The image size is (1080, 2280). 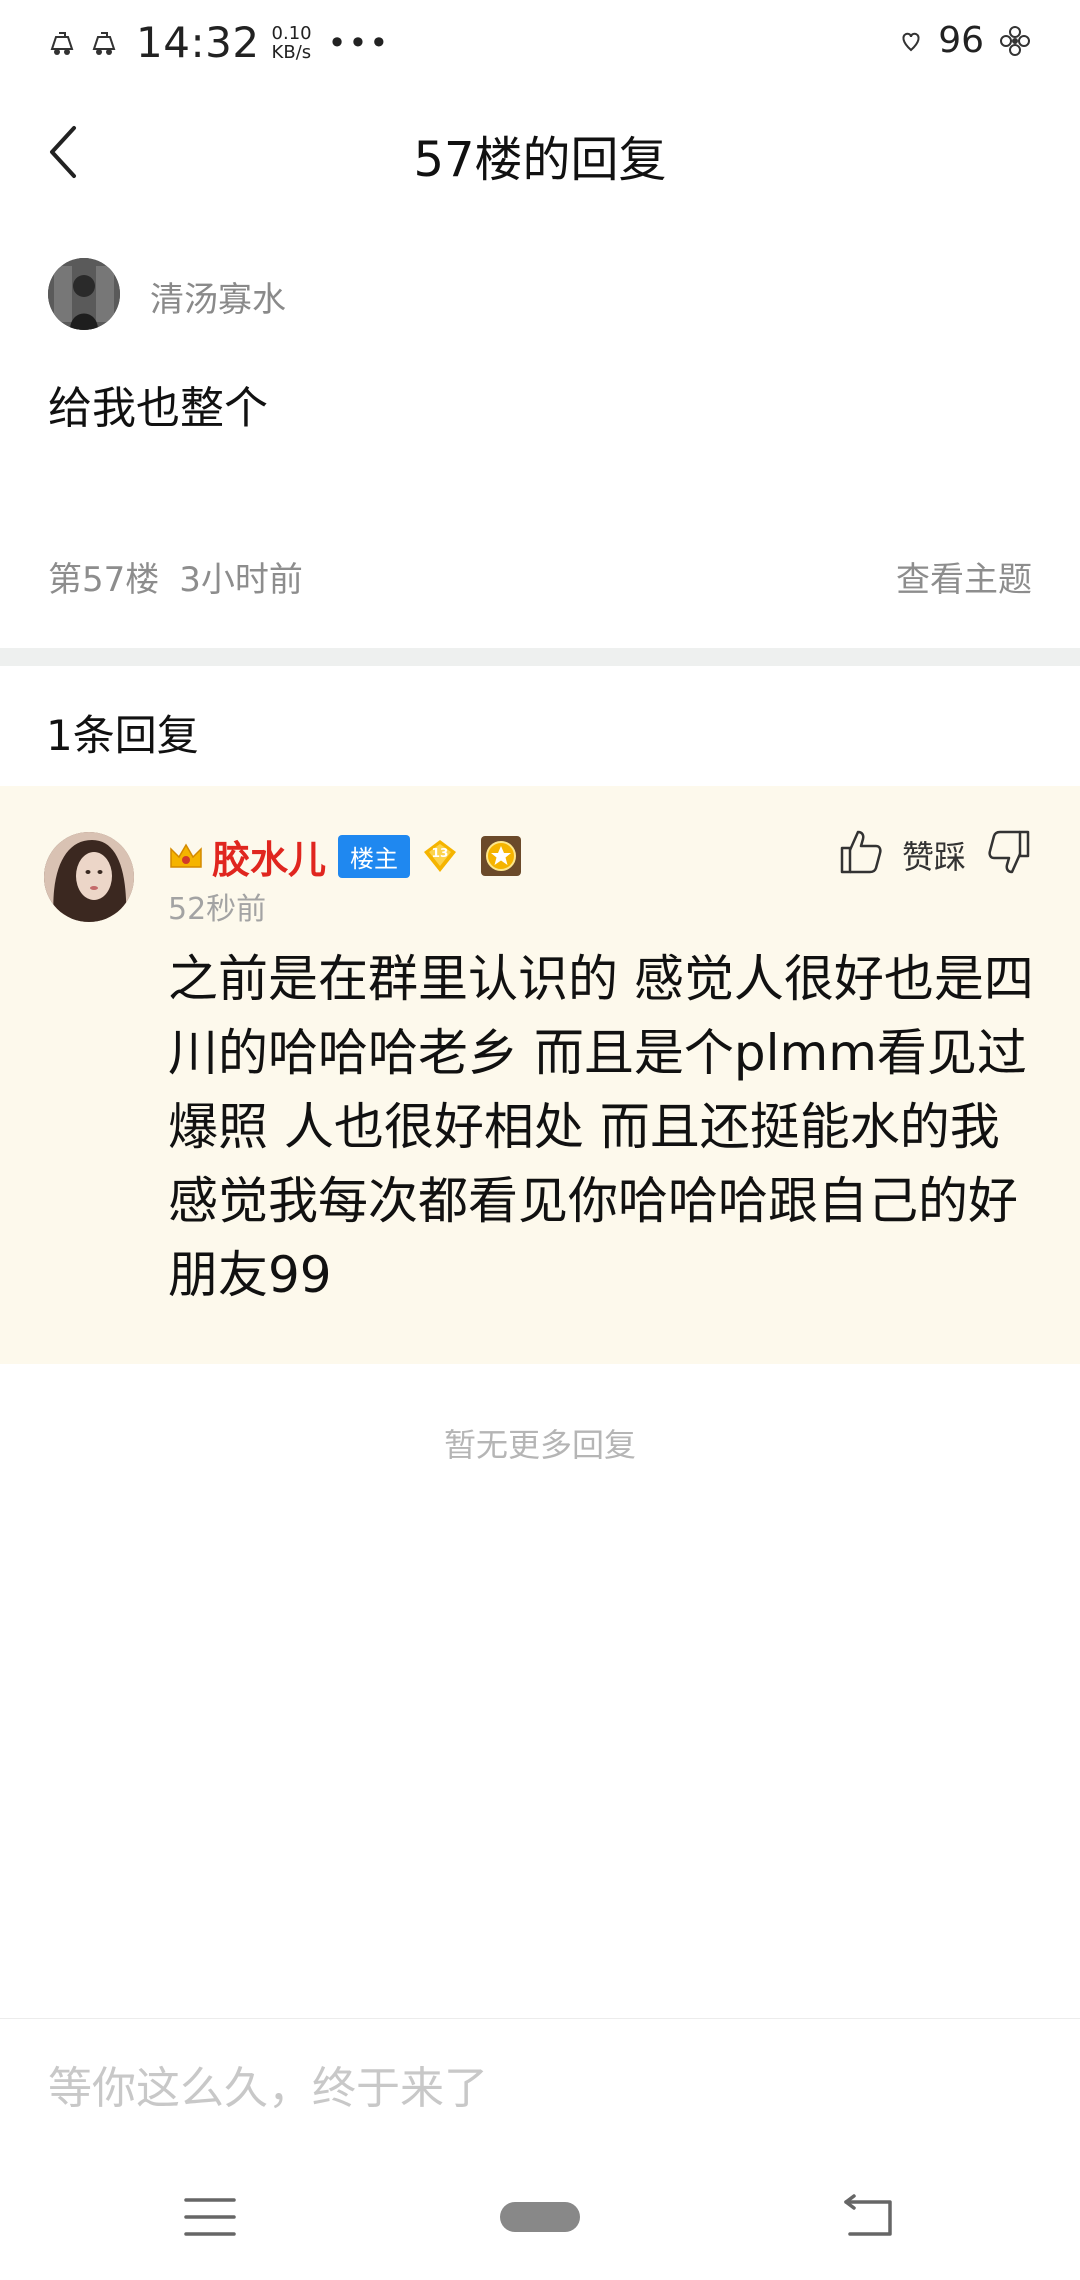 What do you see at coordinates (961, 40) in the screenshot?
I see `battery-level: 96` at bounding box center [961, 40].